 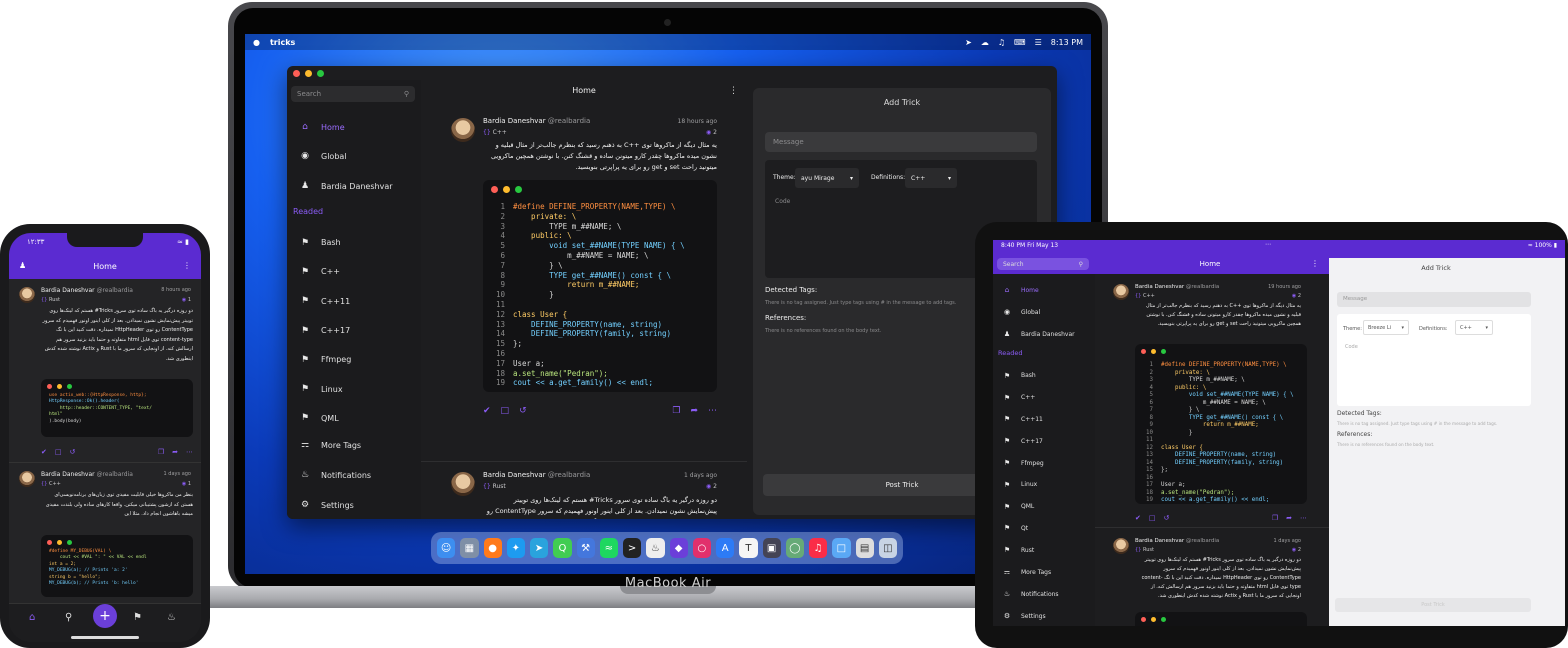 What do you see at coordinates (678, 548) in the screenshot?
I see `tricks-app-icon: ◆` at bounding box center [678, 548].